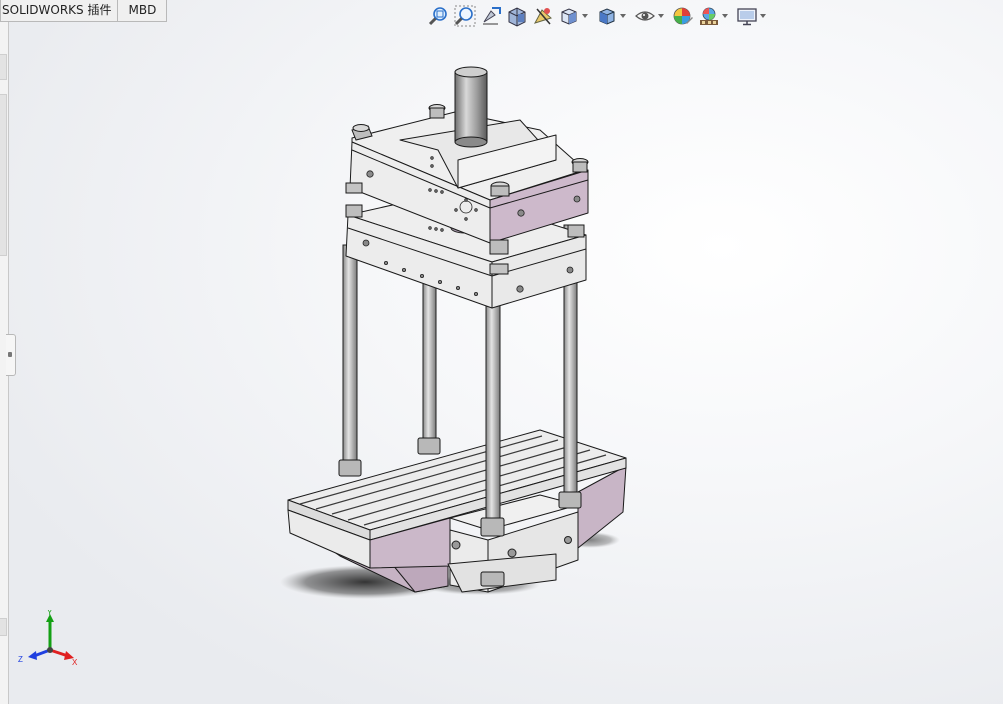  What do you see at coordinates (763, 16) in the screenshot?
I see `view-settings-dropdown` at bounding box center [763, 16].